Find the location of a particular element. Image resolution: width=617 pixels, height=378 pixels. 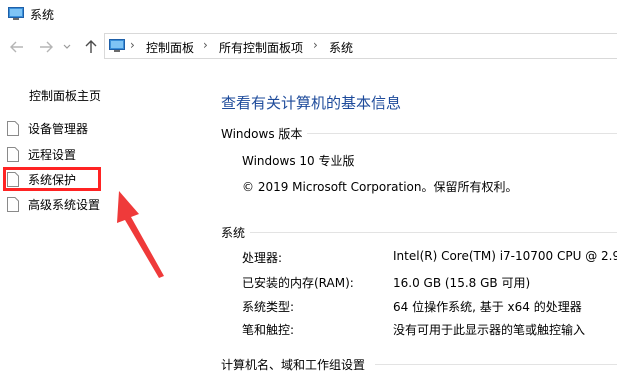

annotation-arrow-icon is located at coordinates (140, 234).